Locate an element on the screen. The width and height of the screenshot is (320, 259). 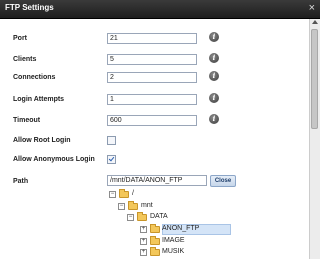
allow-root-login-checkbox is located at coordinates (111, 140).